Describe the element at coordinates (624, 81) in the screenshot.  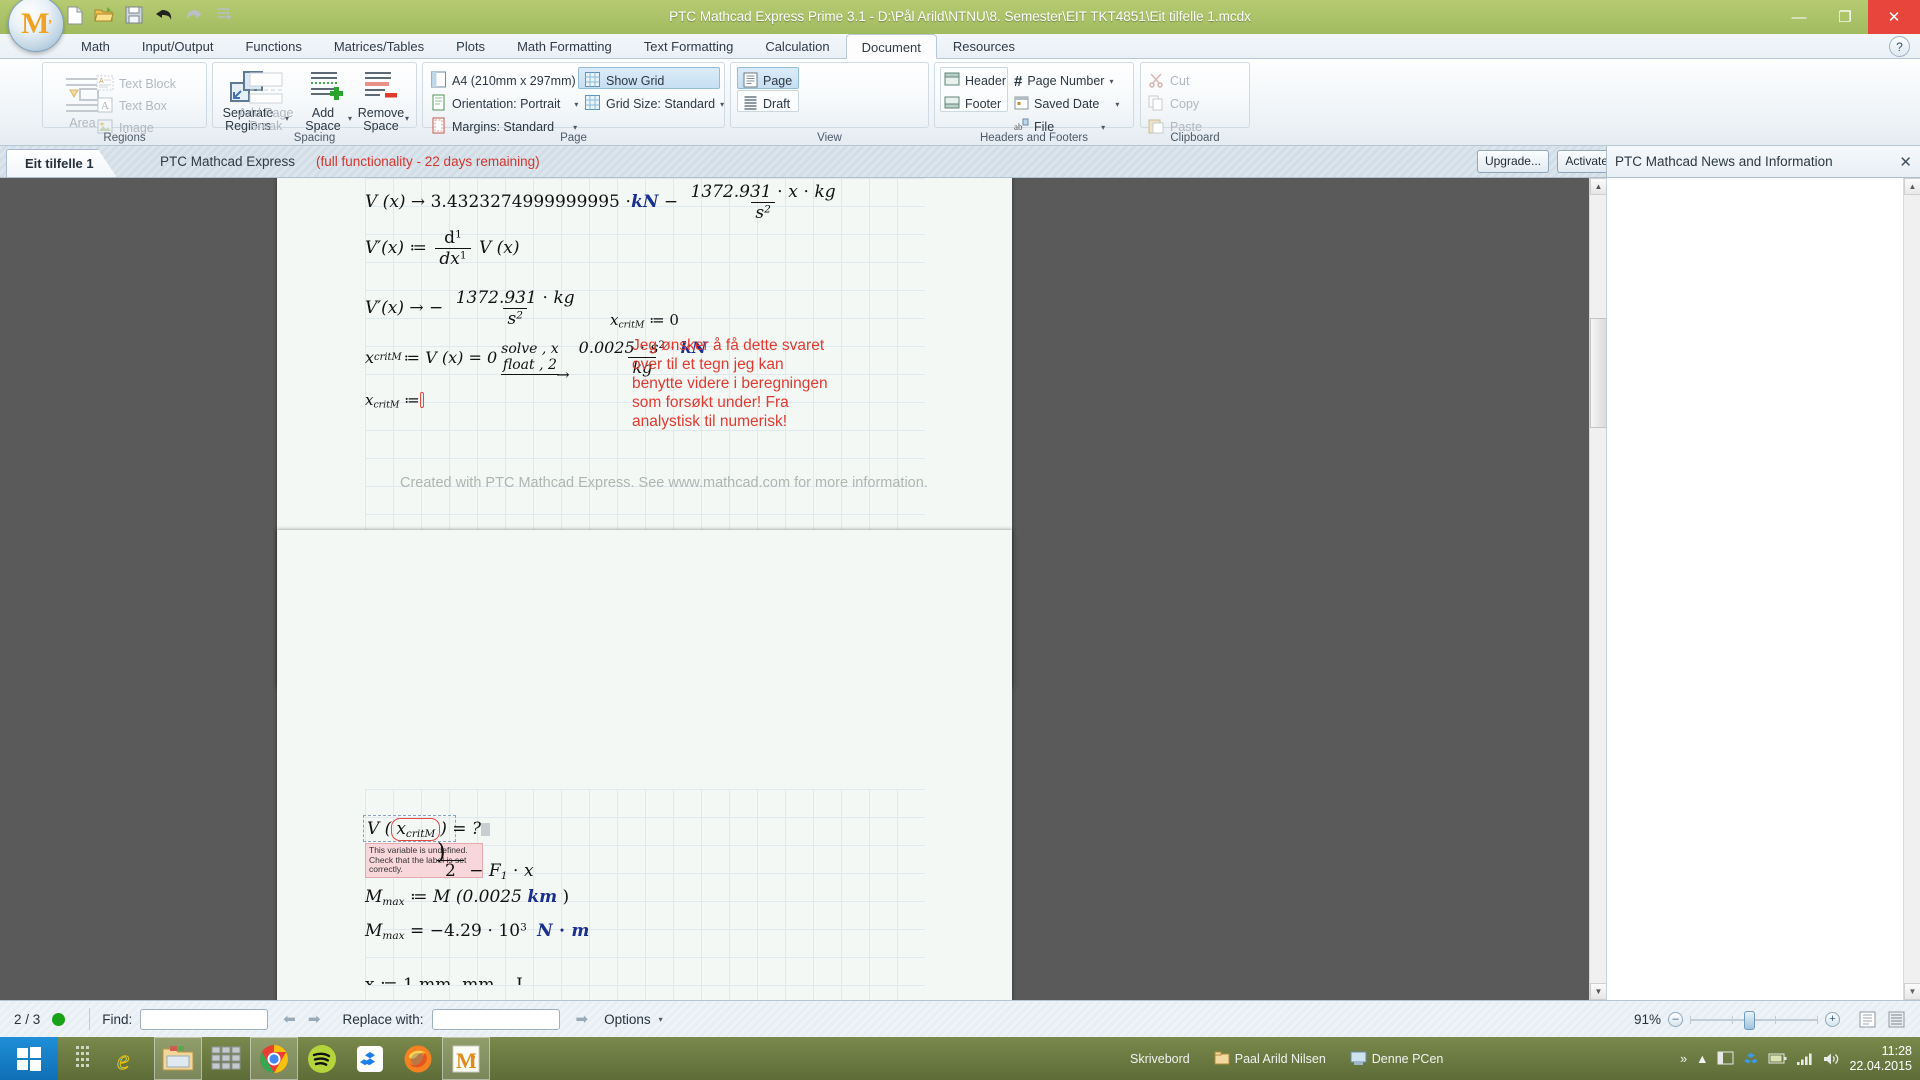
I see `show-grid-button: Show Grid` at that location.